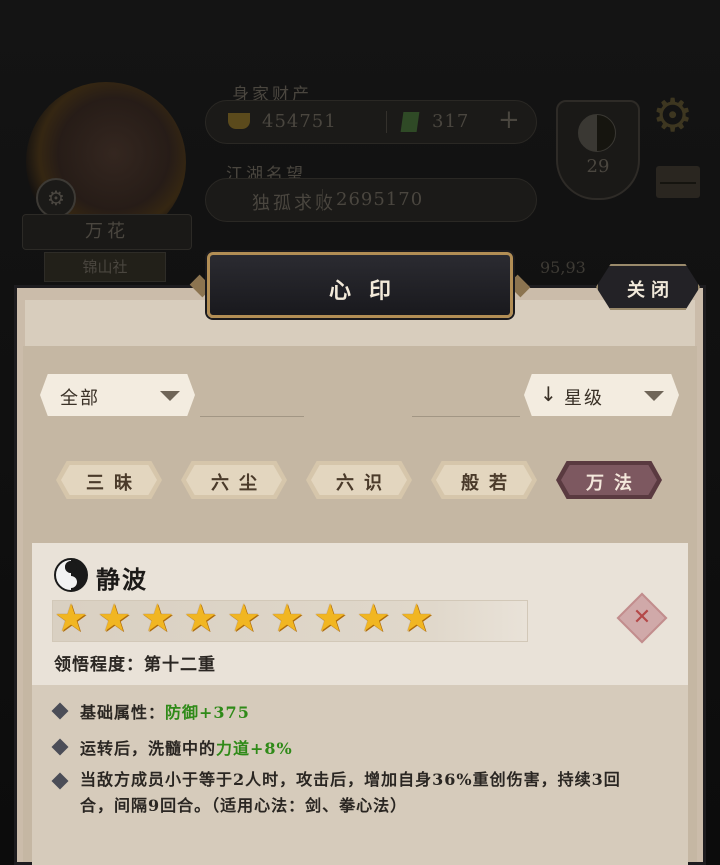 The height and width of the screenshot is (865, 720). What do you see at coordinates (299, 121) in the screenshot?
I see `silver-amount: 454751` at bounding box center [299, 121].